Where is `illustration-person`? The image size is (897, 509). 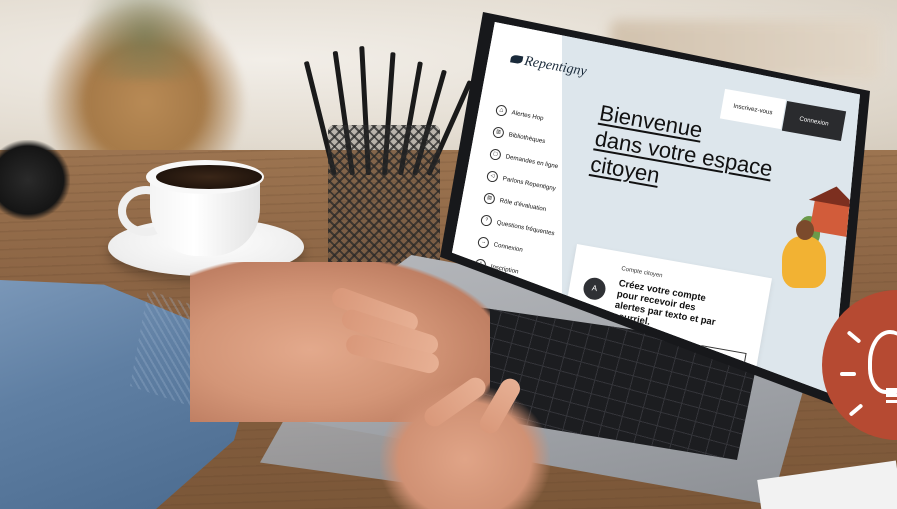
illustration-person is located at coordinates (804, 262).